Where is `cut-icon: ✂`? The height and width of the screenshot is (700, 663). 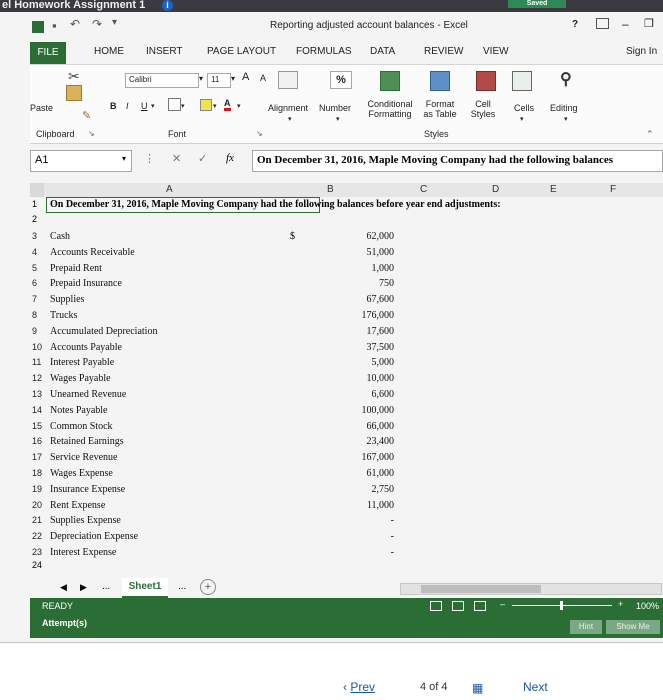
cut-icon: ✂ is located at coordinates (74, 76).